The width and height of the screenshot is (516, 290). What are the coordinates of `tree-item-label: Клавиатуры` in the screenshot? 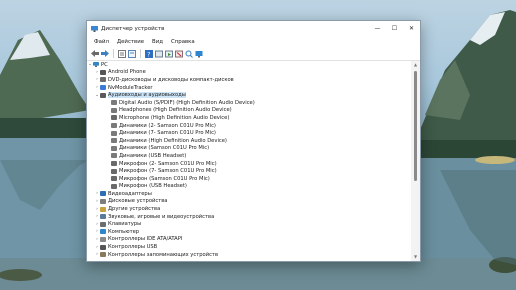 It's located at (125, 224).